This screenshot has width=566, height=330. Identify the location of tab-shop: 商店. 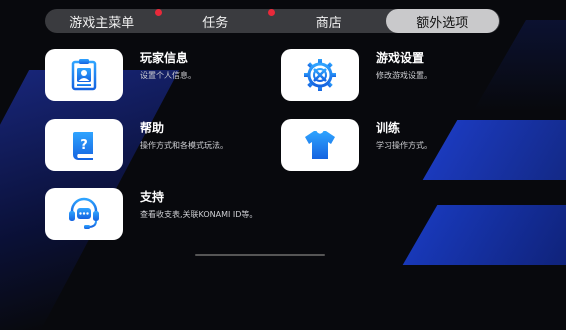
(329, 21).